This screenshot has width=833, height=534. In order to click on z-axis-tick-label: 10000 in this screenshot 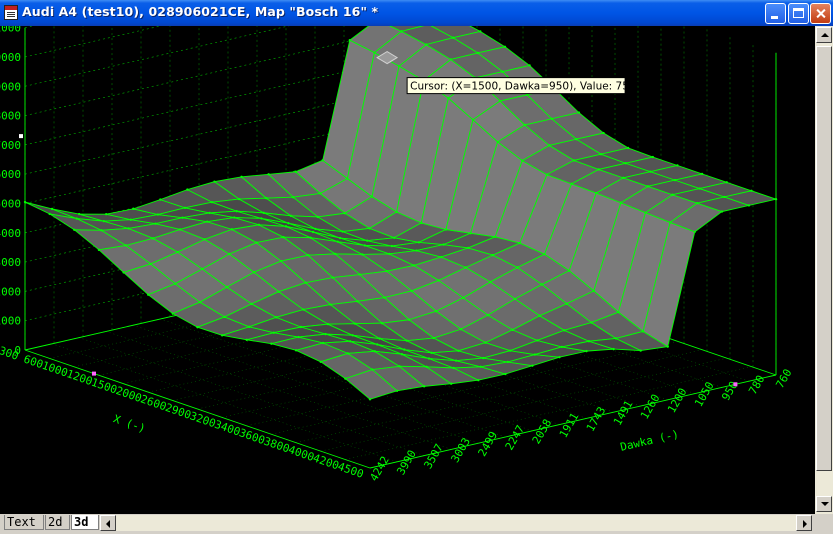, I will do `click(10, 57)`.